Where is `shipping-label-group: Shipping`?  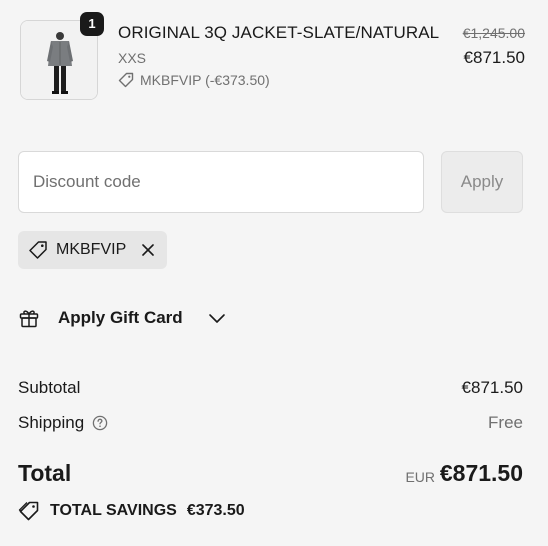 shipping-label-group: Shipping is located at coordinates (63, 423).